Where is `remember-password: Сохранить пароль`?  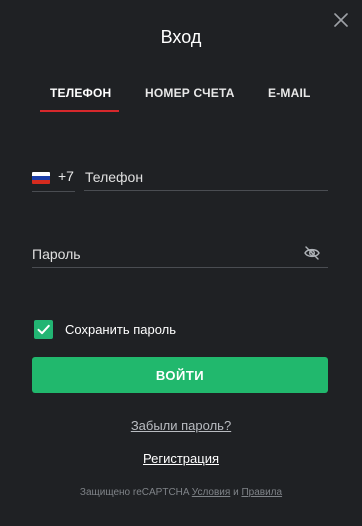 remember-password: Сохранить пароль is located at coordinates (134, 330).